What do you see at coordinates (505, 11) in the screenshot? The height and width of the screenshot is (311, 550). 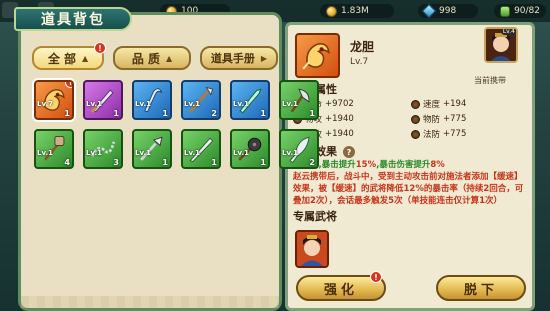 I see `bag-icon` at bounding box center [505, 11].